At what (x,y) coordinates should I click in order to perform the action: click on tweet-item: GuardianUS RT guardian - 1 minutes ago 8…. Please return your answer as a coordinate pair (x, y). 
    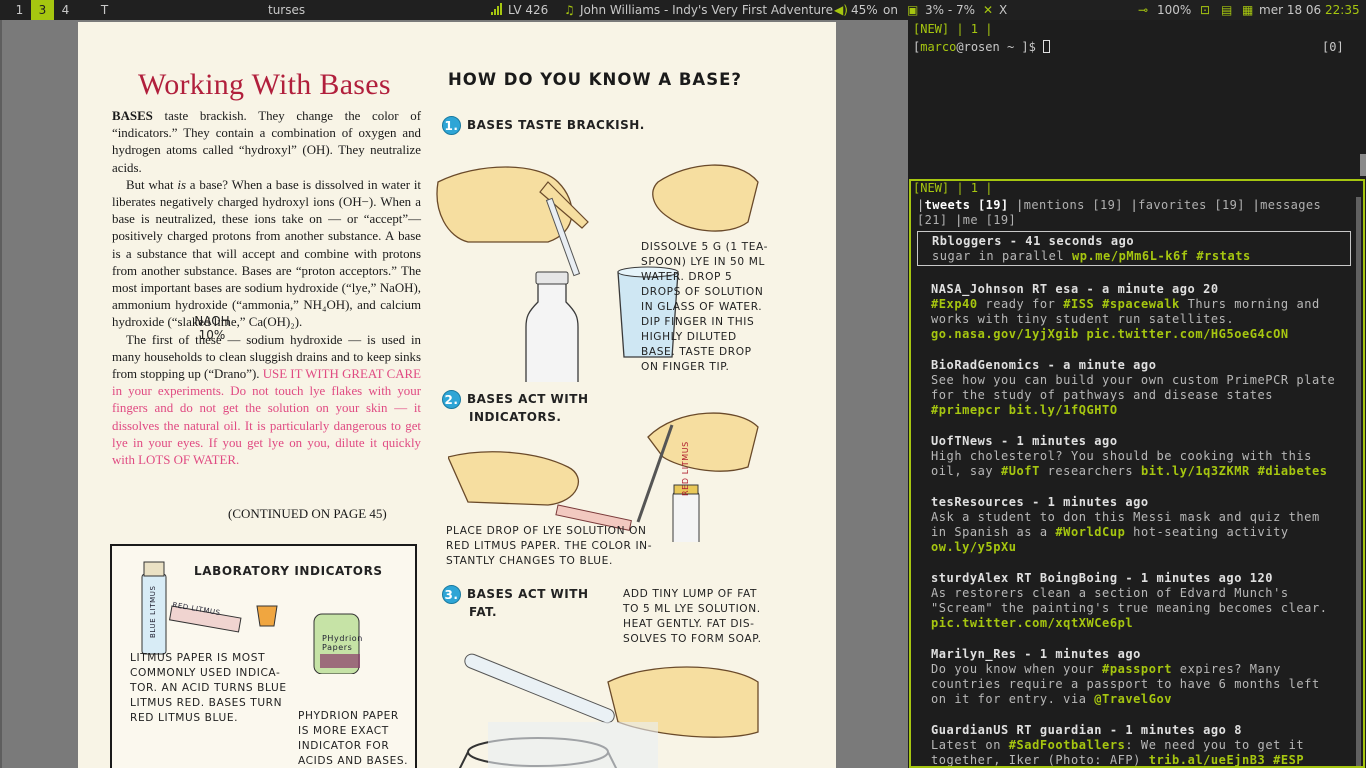
    Looking at the image, I should click on (1134, 743).